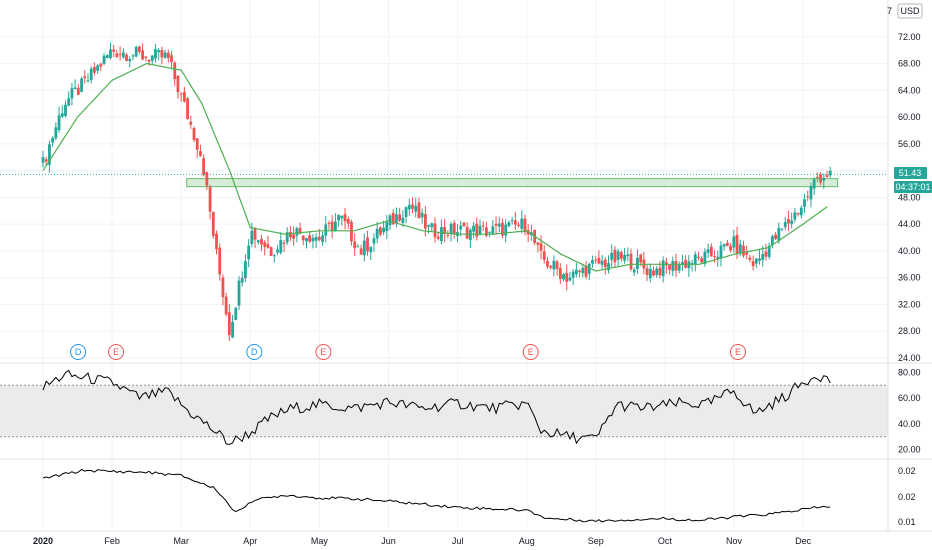 This screenshot has width=932, height=550. Describe the element at coordinates (408, 352) in the screenshot. I see `event-markers: DEDEEE` at that location.